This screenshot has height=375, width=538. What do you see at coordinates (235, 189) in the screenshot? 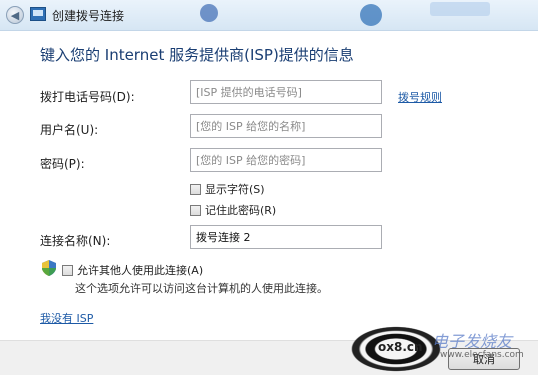
I see `show-characters-label: 显示字符(S)` at bounding box center [235, 189].